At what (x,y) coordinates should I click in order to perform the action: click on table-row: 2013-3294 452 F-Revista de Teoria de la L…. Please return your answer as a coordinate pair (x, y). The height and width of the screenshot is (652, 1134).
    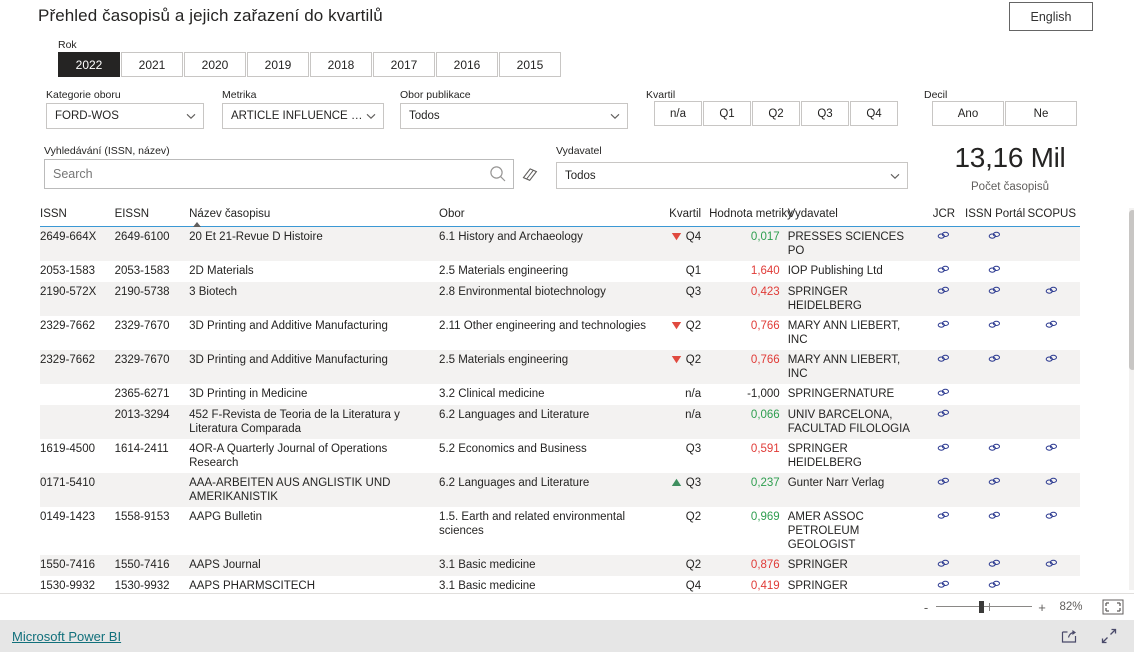
    Looking at the image, I should click on (560, 422).